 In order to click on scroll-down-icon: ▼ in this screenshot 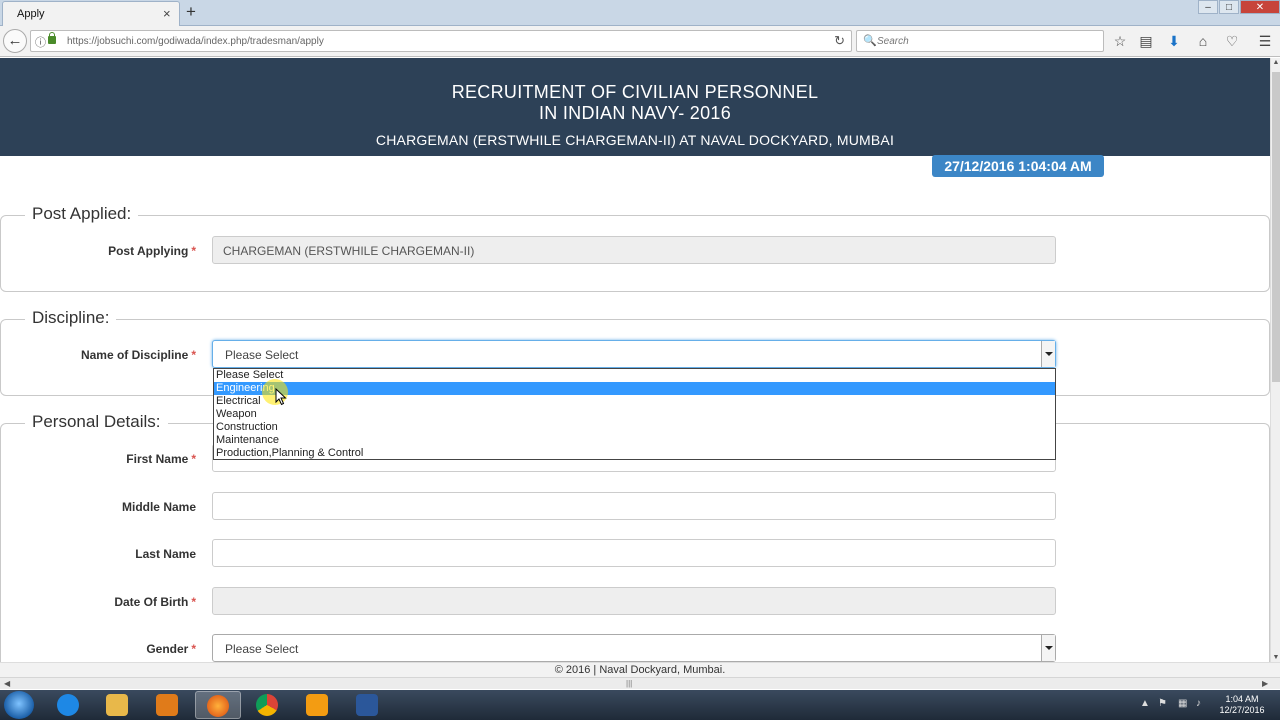, I will do `click(1275, 657)`.